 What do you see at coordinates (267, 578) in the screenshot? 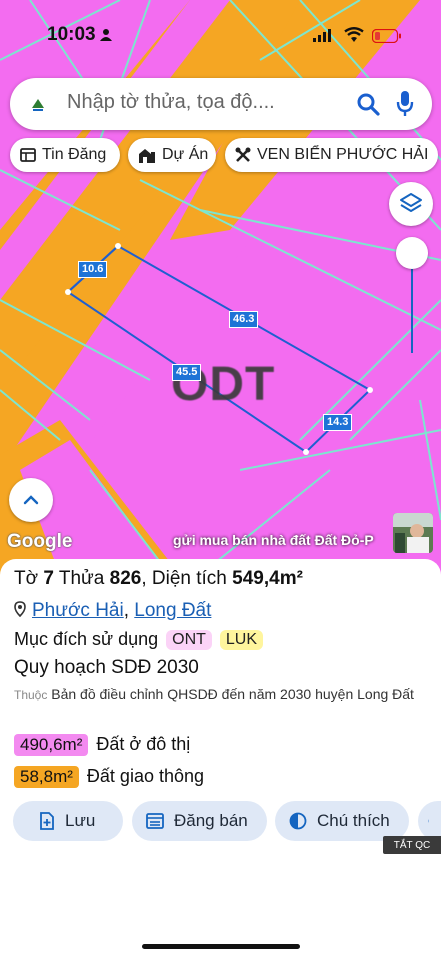
I see `parcel-area: 549,4m²` at bounding box center [267, 578].